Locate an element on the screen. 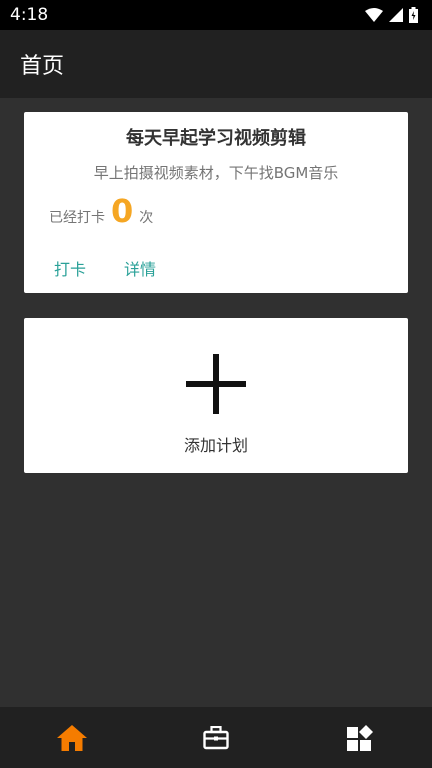  battery-icon is located at coordinates (413, 15).